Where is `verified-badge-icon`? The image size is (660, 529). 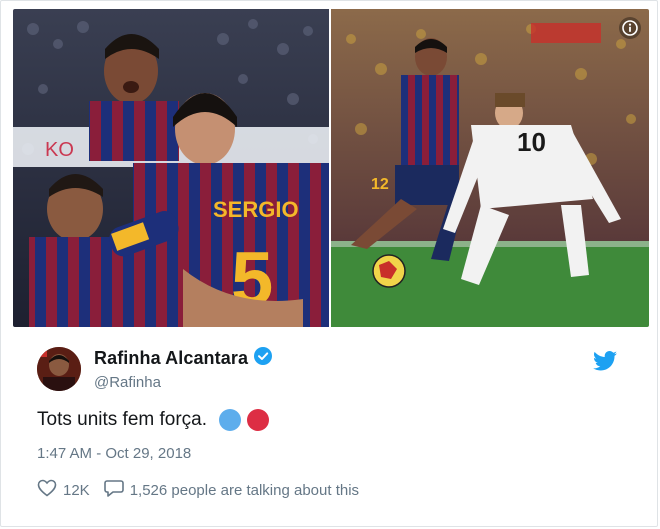
verified-badge-icon is located at coordinates (263, 358).